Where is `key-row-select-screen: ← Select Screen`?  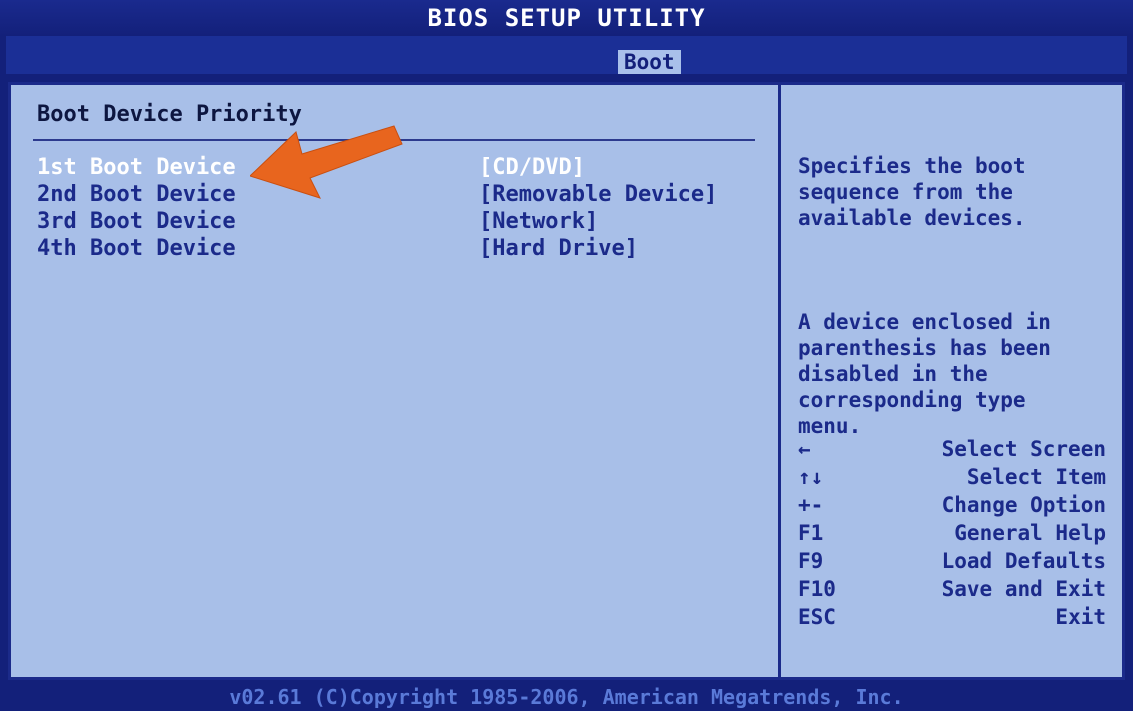 key-row-select-screen: ← Select Screen is located at coordinates (958, 451).